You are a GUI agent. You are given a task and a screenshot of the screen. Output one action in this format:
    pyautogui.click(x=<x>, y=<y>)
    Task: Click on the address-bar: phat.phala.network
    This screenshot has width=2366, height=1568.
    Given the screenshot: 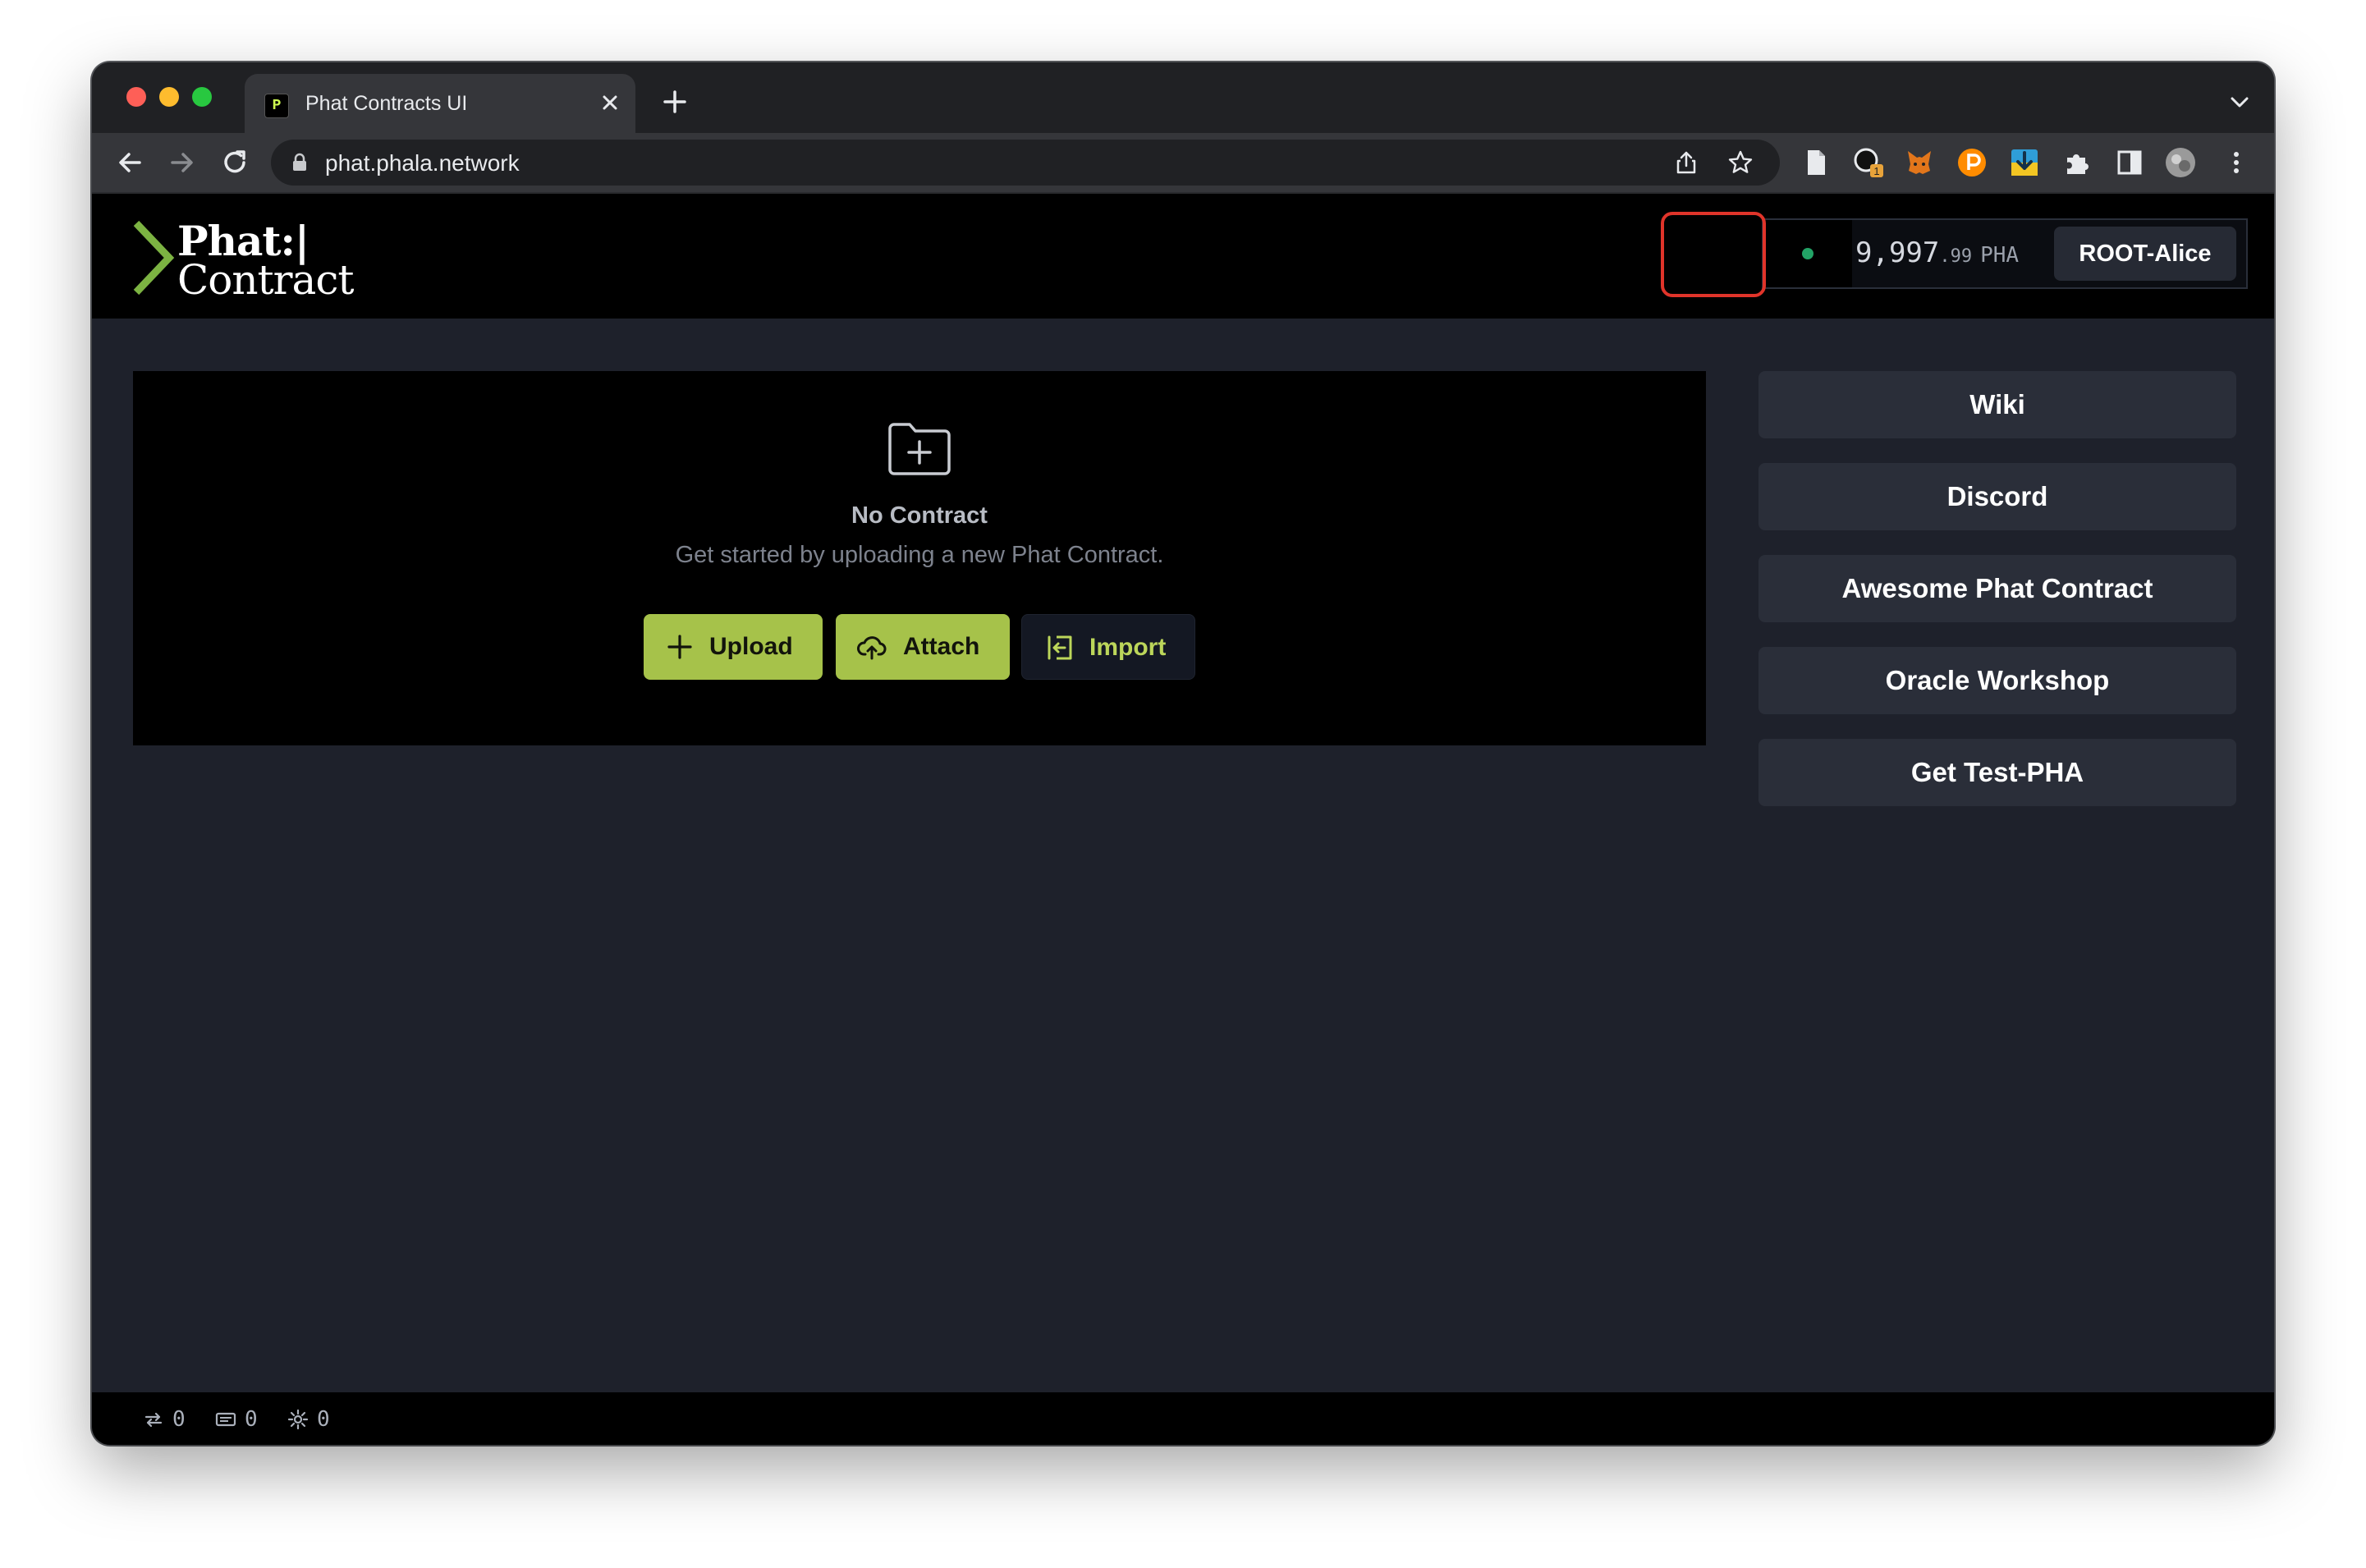 What is the action you would take?
    pyautogui.click(x=1025, y=163)
    